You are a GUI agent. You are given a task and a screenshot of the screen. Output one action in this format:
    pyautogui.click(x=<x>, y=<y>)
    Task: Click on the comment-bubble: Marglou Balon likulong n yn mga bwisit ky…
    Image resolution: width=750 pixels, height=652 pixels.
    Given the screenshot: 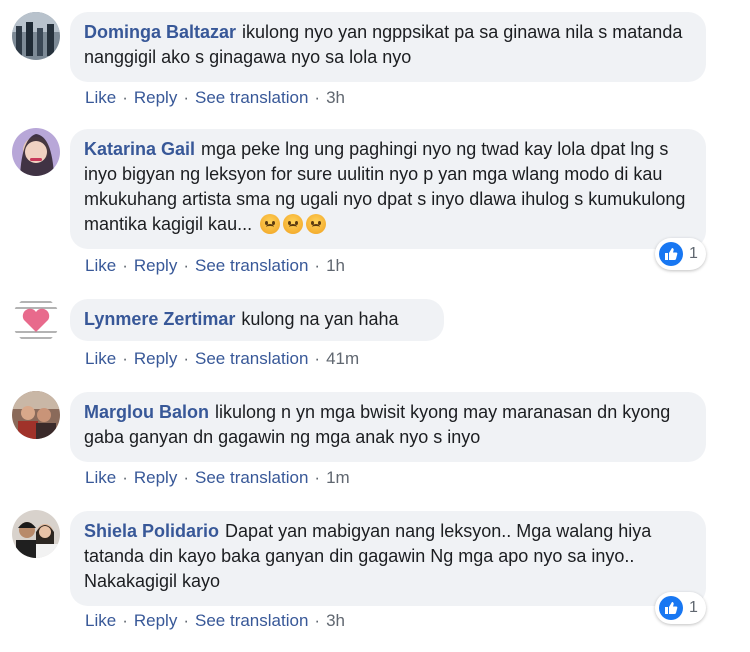 What is the action you would take?
    pyautogui.click(x=388, y=427)
    